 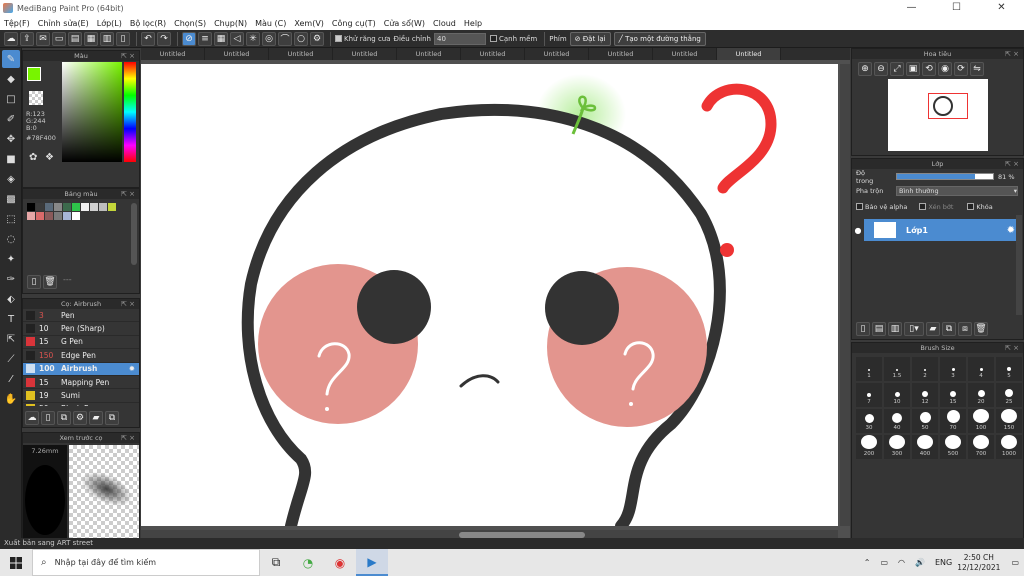 I want to click on hue-slider, so click(x=130, y=112).